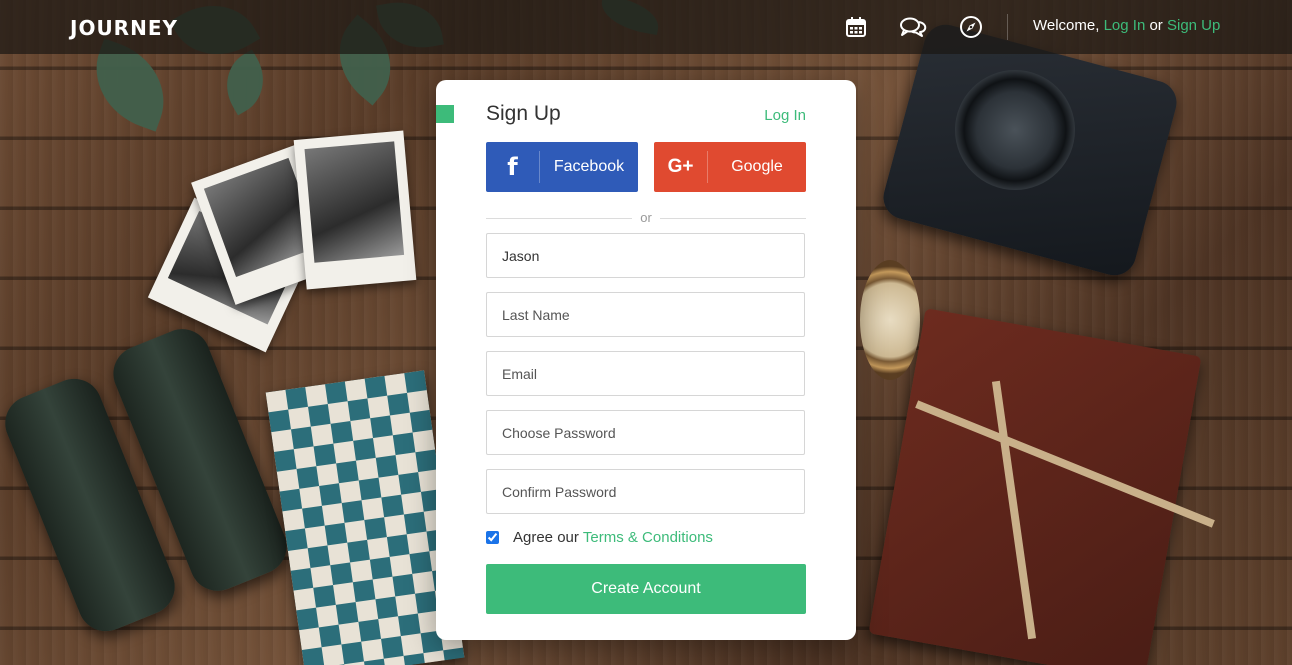 The width and height of the screenshot is (1292, 665). I want to click on welcome-text: Welcome, Log In or Sign Up, so click(1126, 25).